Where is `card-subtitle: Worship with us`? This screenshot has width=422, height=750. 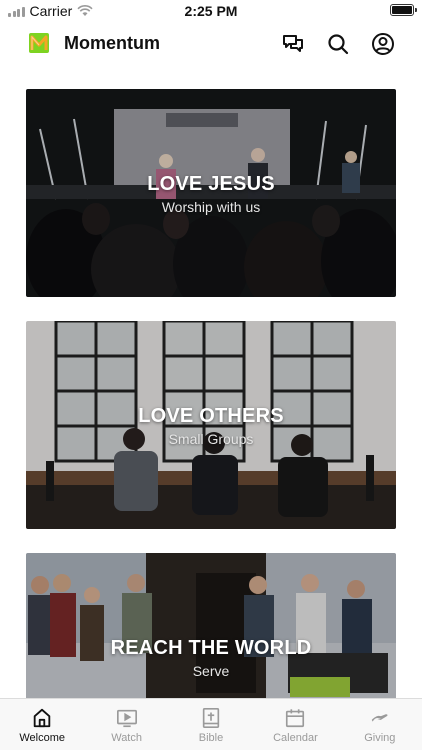 card-subtitle: Worship with us is located at coordinates (211, 207).